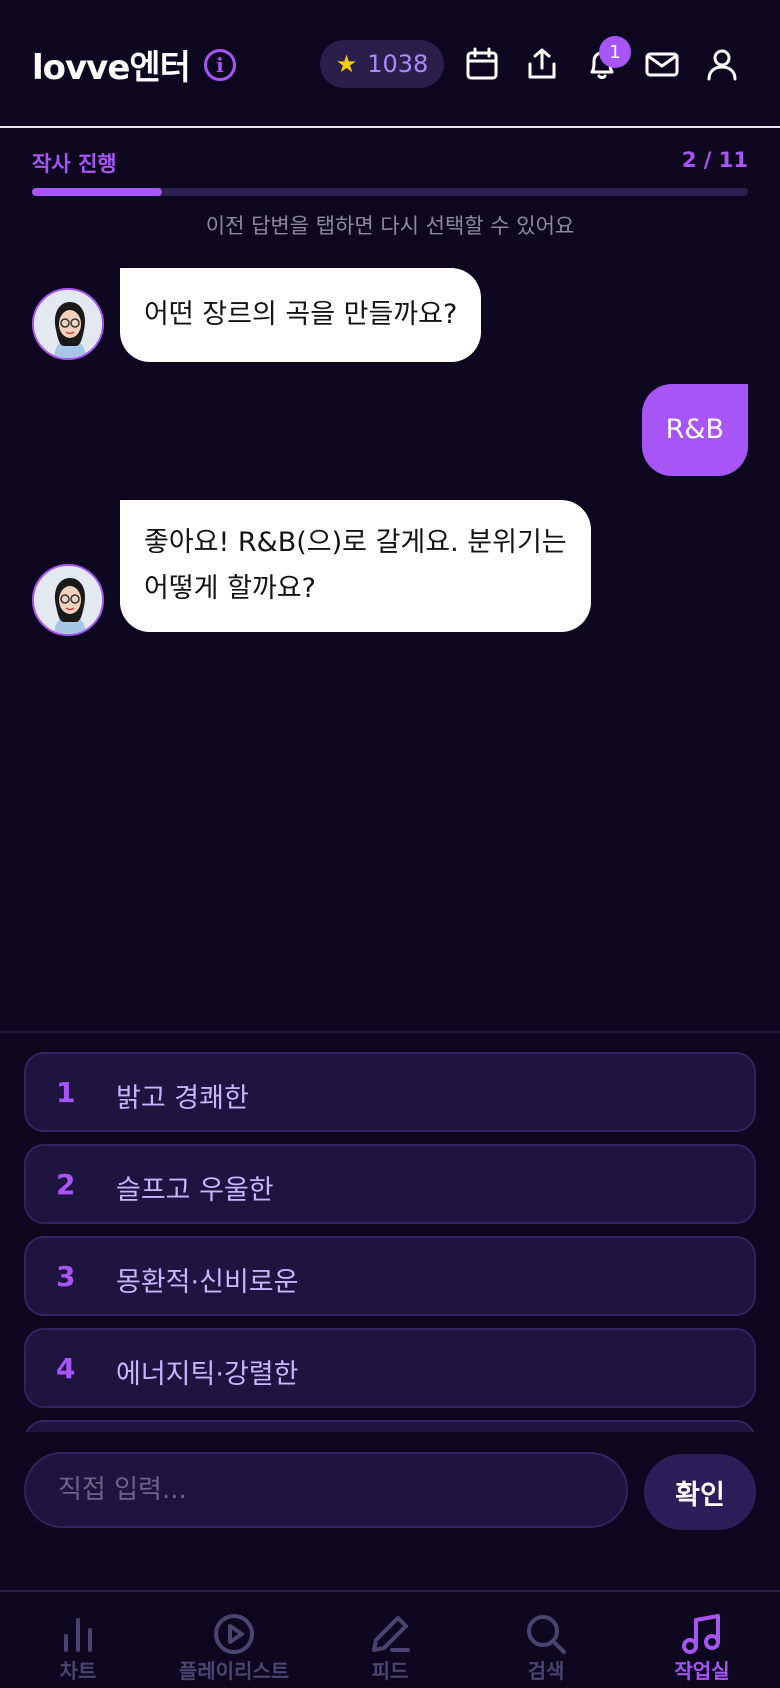 The width and height of the screenshot is (780, 1688). I want to click on bottom-nav: 차트 플레이리스트 피드 검색 작업실, so click(390, 1639).